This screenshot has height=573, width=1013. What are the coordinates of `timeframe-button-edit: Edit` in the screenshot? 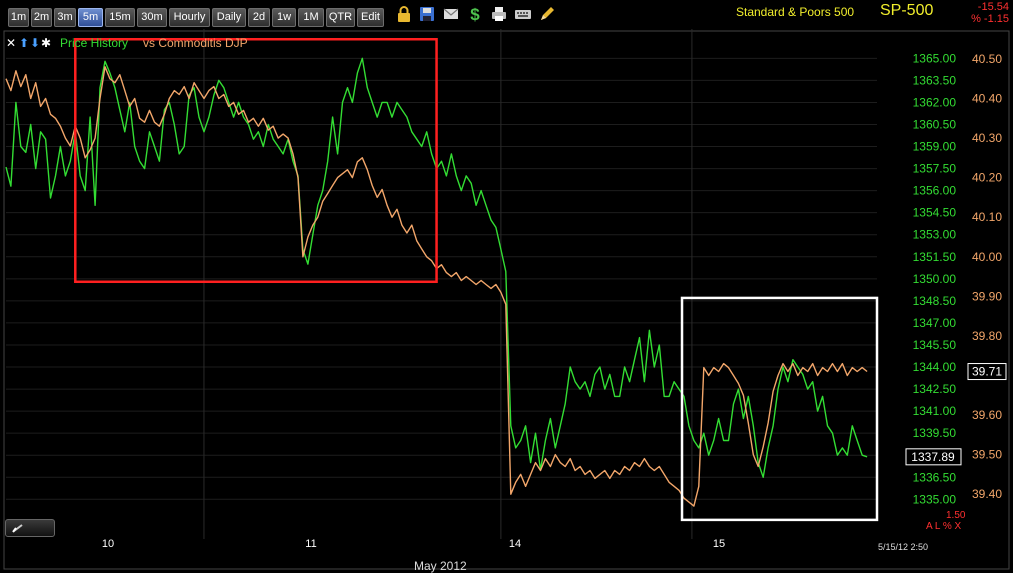 It's located at (370, 17).